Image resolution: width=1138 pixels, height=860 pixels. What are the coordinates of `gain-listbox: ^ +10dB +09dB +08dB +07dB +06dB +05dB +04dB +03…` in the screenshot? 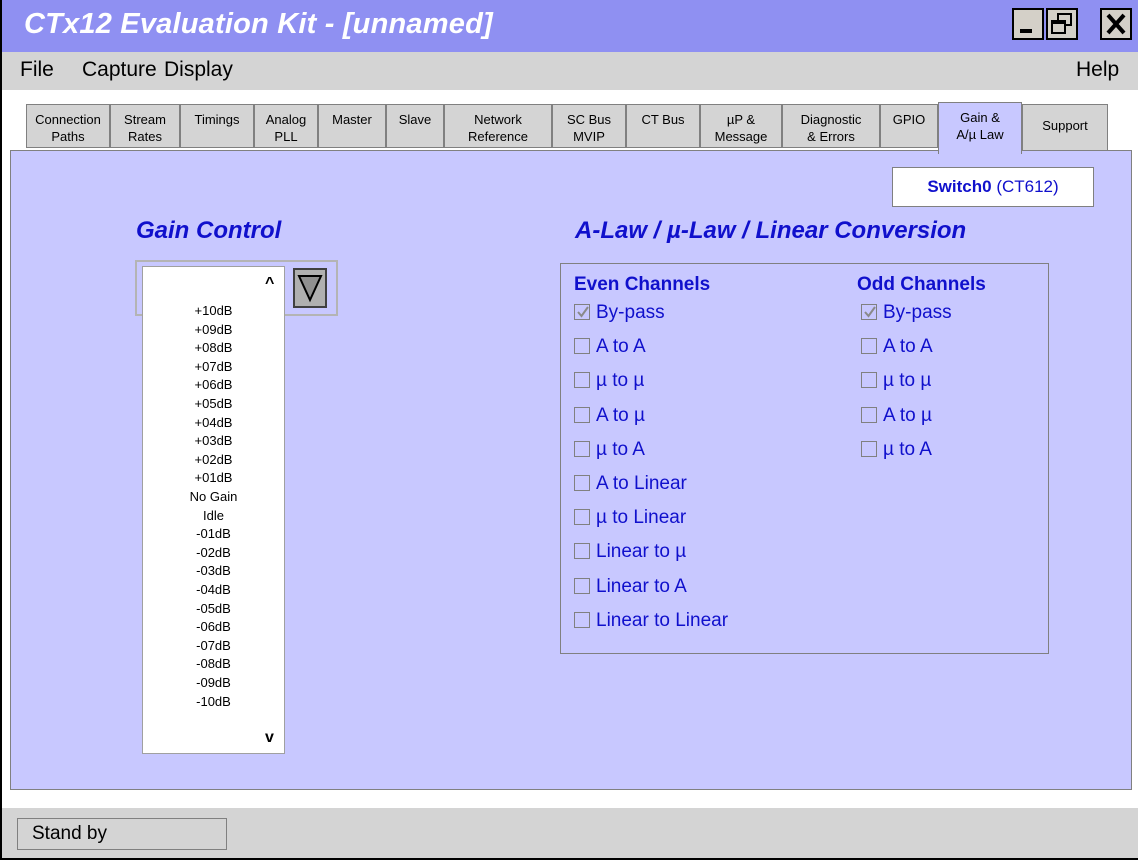 It's located at (213, 510).